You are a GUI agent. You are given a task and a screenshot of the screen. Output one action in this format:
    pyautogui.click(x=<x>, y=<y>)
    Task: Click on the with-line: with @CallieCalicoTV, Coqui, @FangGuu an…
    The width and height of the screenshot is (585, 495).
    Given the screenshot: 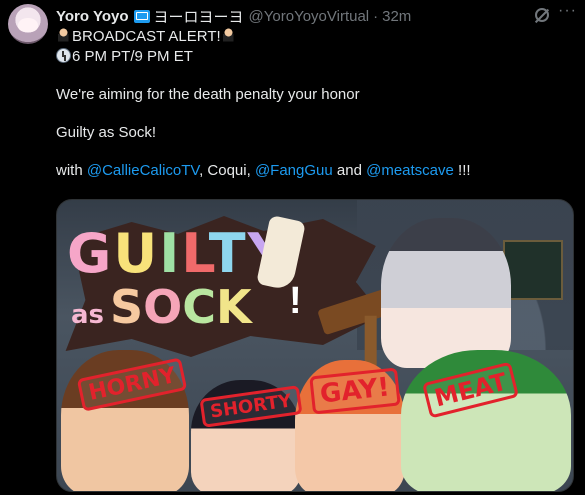 What is the action you would take?
    pyautogui.click(x=263, y=170)
    